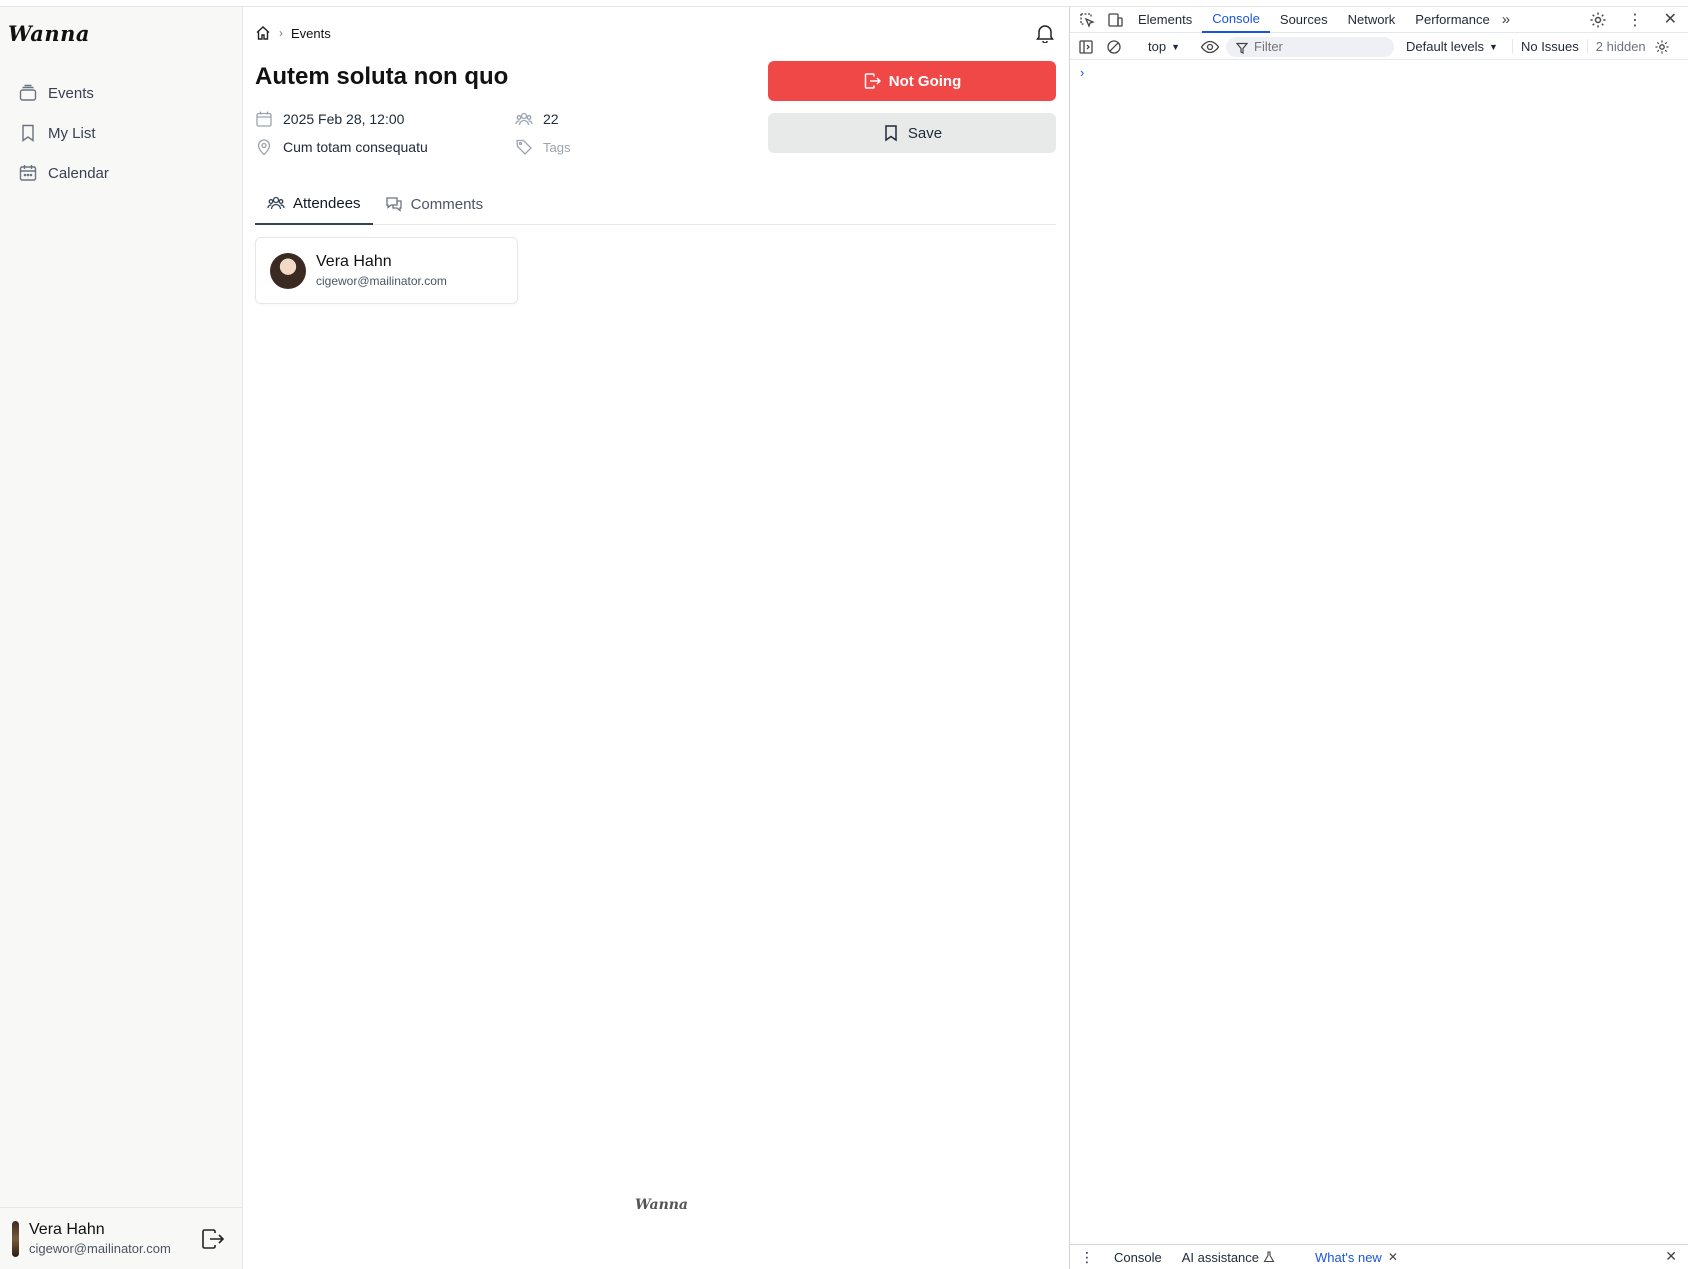  What do you see at coordinates (311, 33) in the screenshot?
I see `breadcrumb-current: Events` at bounding box center [311, 33].